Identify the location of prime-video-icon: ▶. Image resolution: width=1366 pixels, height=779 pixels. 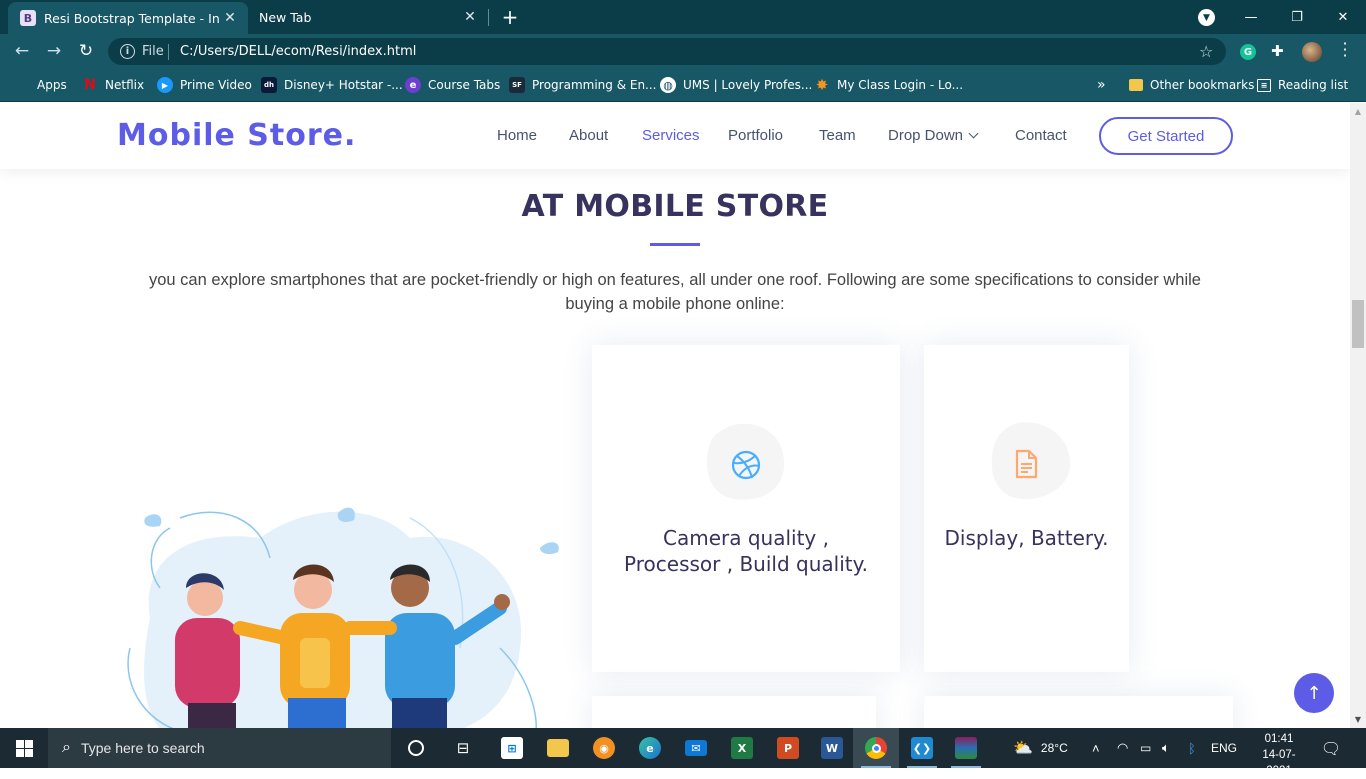
(165, 85).